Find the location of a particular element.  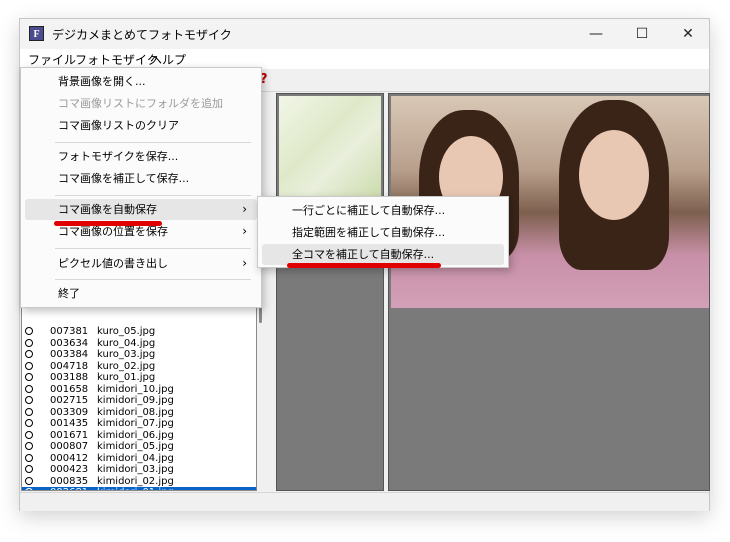

file-name: kuro_03.jpg is located at coordinates (126, 354).